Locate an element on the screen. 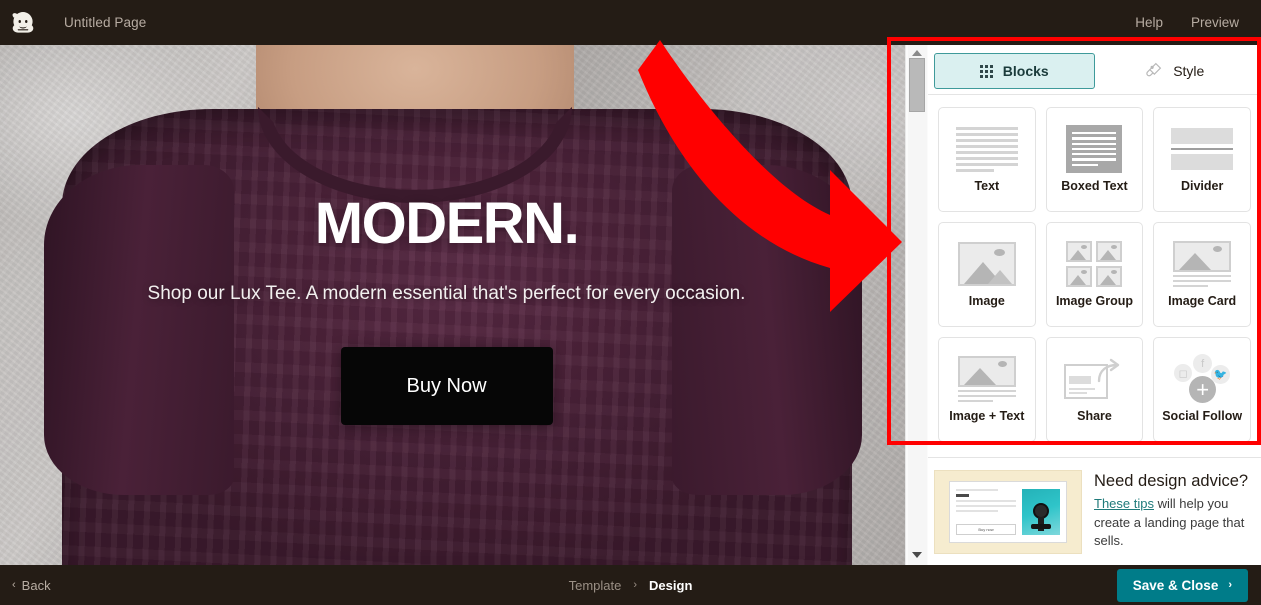 This screenshot has height=605, width=1261. hero-title: MODERN. is located at coordinates (447, 224).